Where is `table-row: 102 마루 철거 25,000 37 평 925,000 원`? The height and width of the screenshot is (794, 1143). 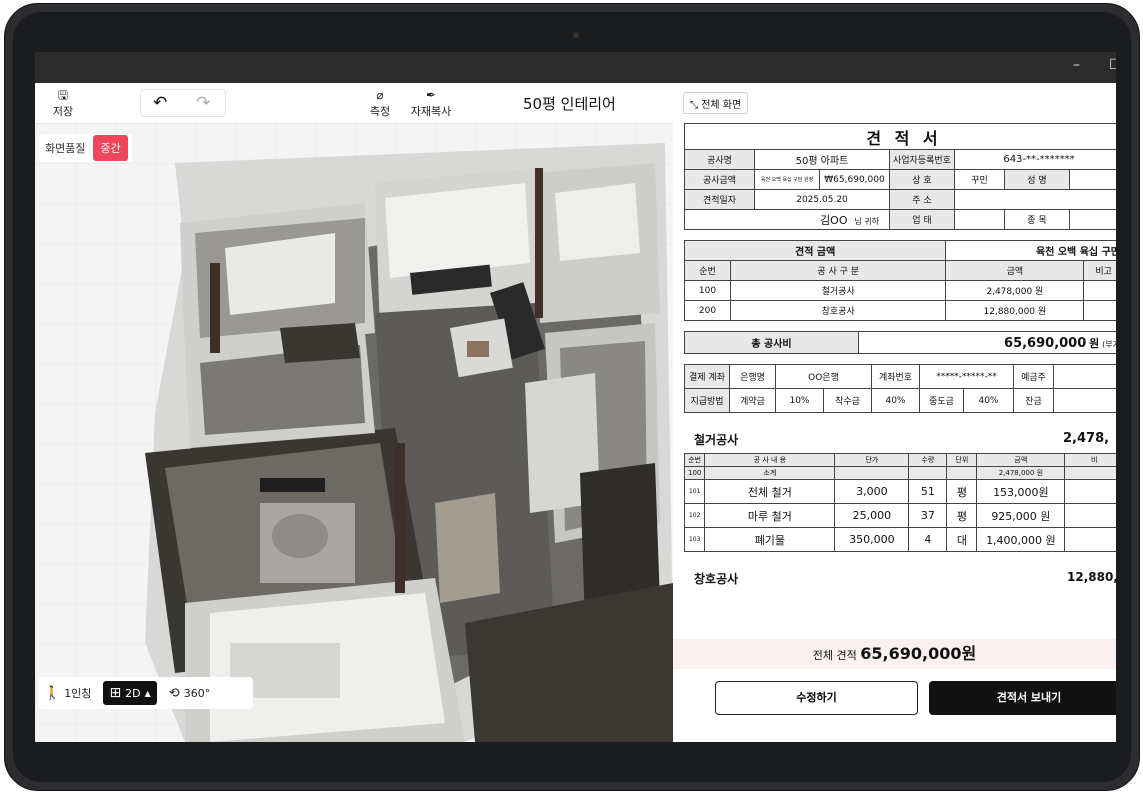 table-row: 102 마루 철거 25,000 37 평 925,000 원 is located at coordinates (899, 515).